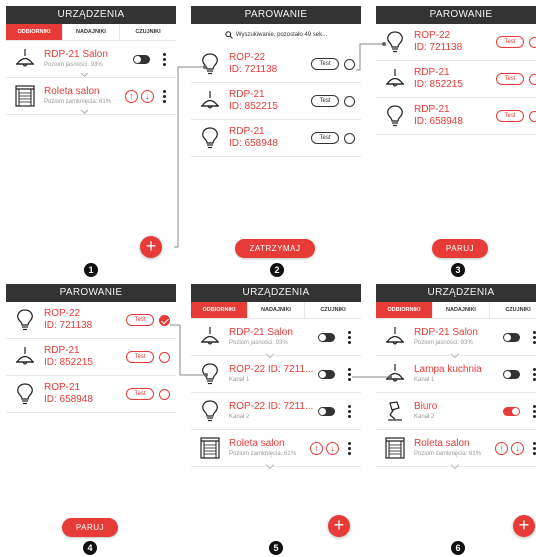 The height and width of the screenshot is (557, 536). Describe the element at coordinates (276, 411) in the screenshot. I see `device-row: ROP-22 ID: 7211... Kanał 2` at that location.